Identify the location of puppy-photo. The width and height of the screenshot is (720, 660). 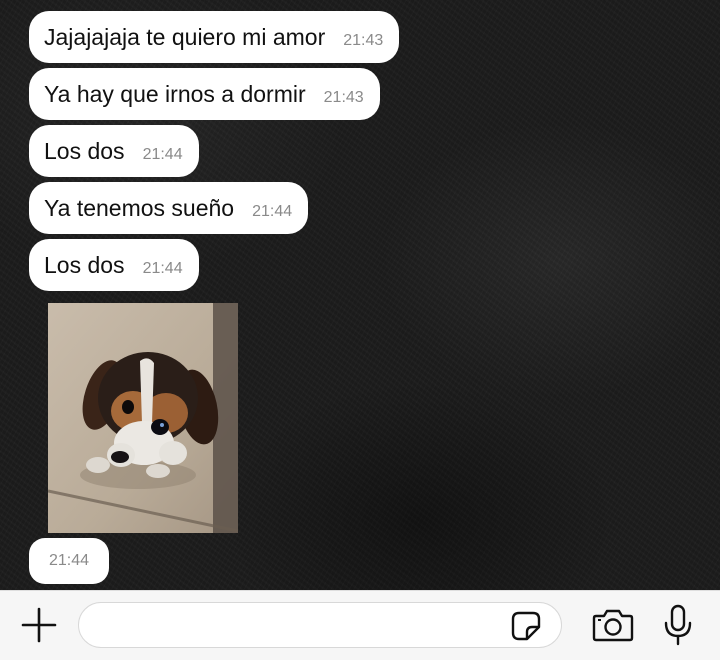
(143, 418).